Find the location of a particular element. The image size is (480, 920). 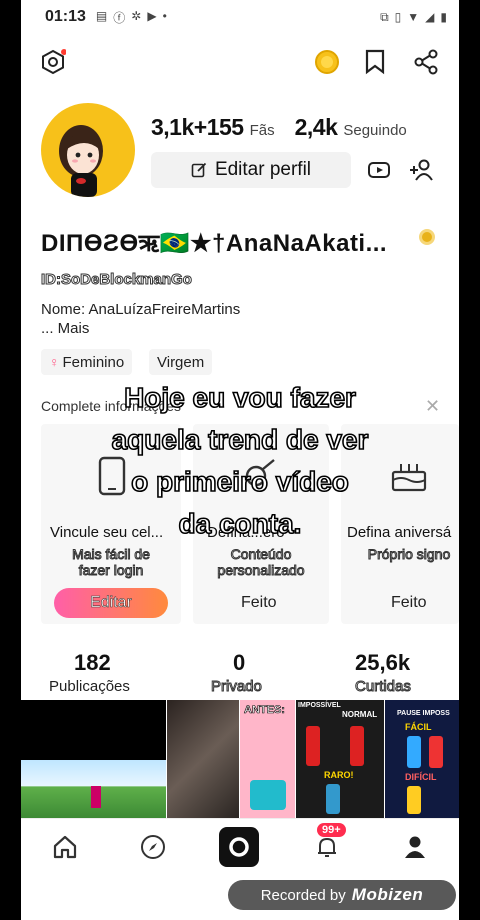

thumb4-label-impossible: IMPOSSÍVEL is located at coordinates (319, 705).